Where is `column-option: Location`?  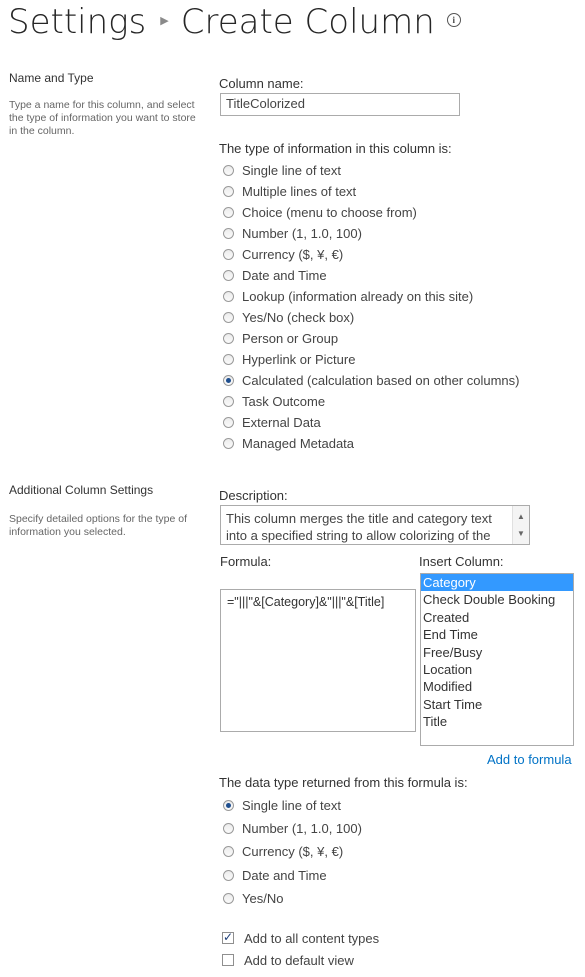 column-option: Location is located at coordinates (497, 669).